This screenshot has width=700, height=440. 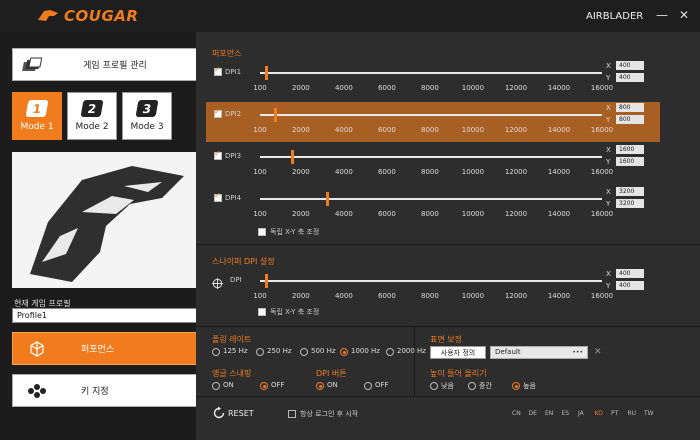 What do you see at coordinates (260, 172) in the screenshot?
I see `tick-label: 100` at bounding box center [260, 172].